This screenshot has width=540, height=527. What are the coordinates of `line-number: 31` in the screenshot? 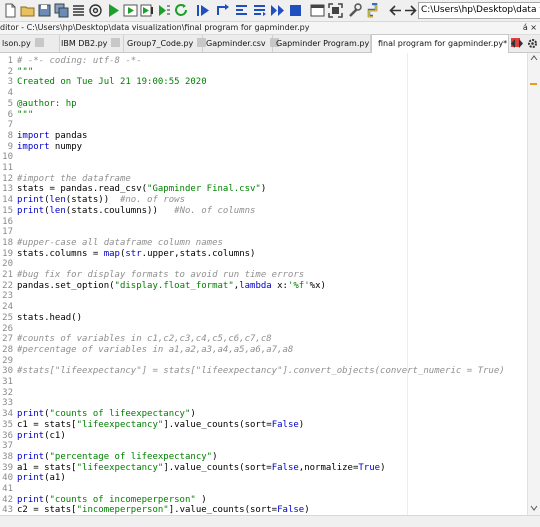 It's located at (7, 382).